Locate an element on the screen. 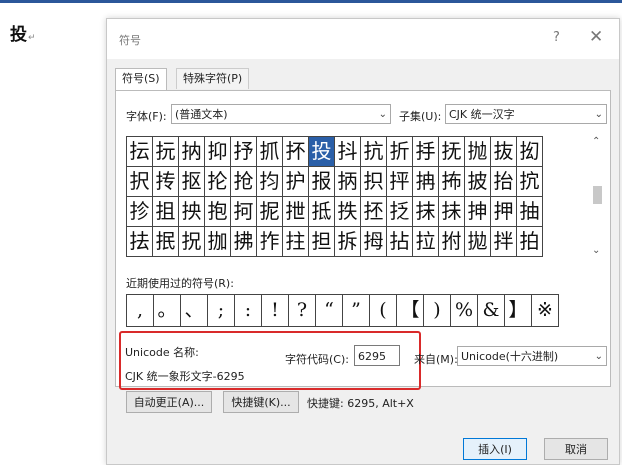  symbol-cell: 抒 is located at coordinates (244, 152).